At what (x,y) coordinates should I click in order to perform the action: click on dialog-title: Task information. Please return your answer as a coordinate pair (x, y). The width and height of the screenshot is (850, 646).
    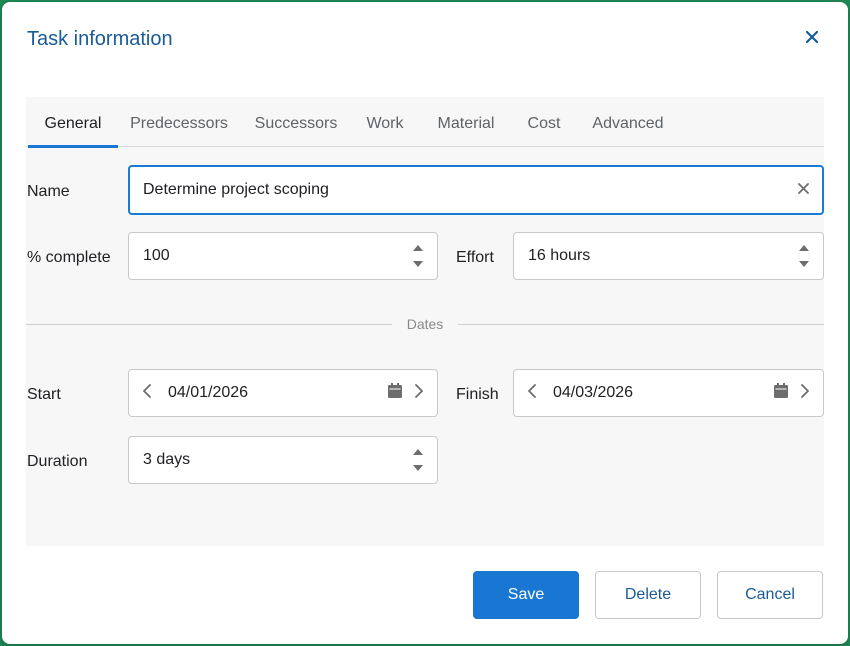
    Looking at the image, I should click on (100, 39).